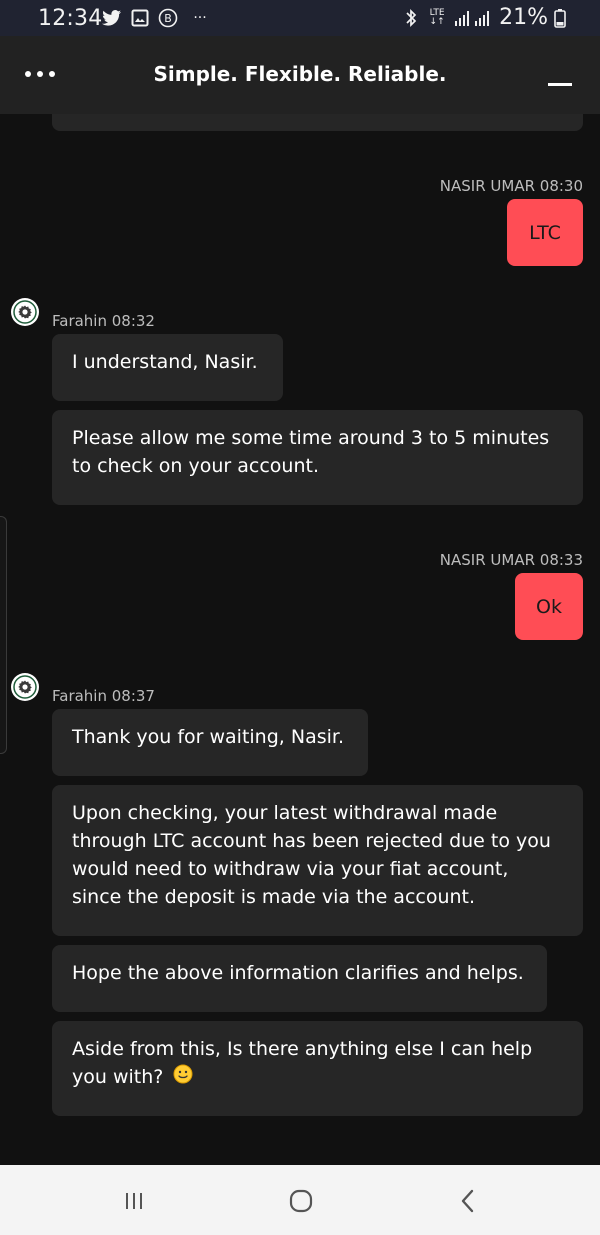  Describe the element at coordinates (165, 362) in the screenshot. I see `message-text: I understand, Nasir.` at that location.